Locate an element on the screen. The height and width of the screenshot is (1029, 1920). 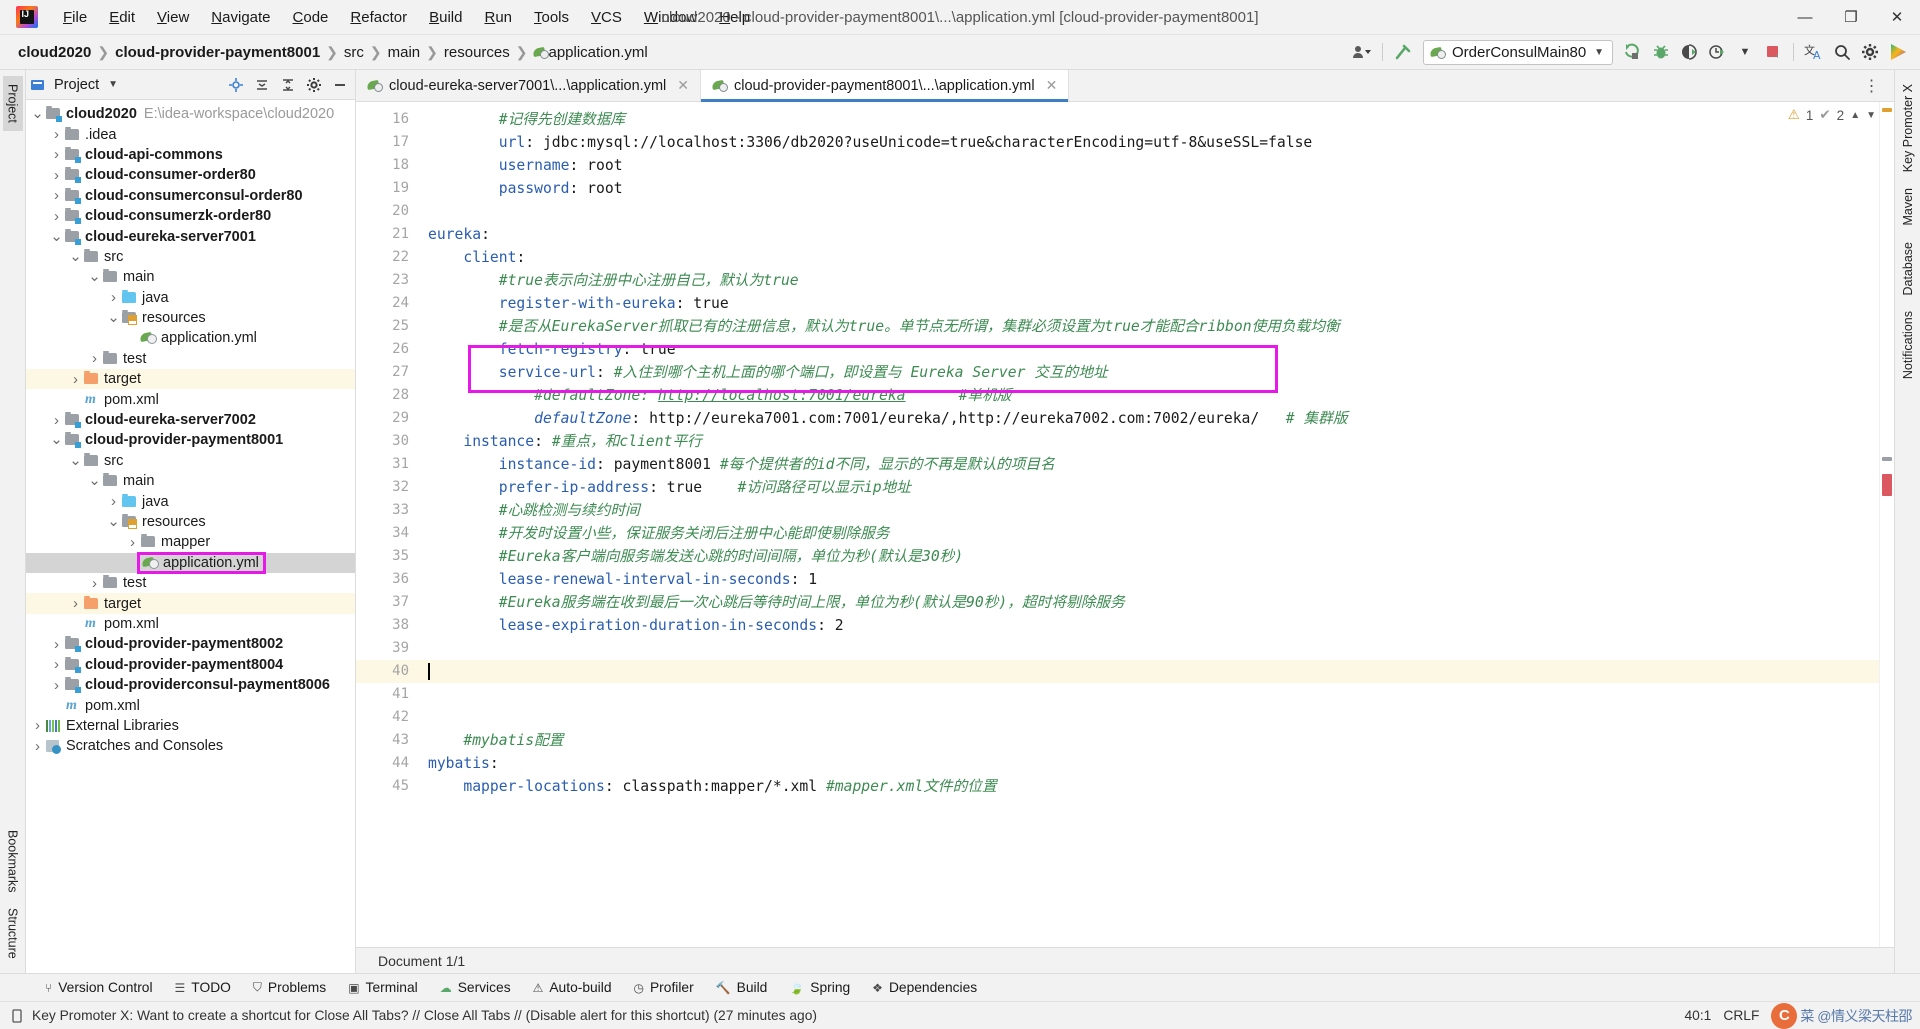
menu-item-refactor: Refactor is located at coordinates (378, 17).